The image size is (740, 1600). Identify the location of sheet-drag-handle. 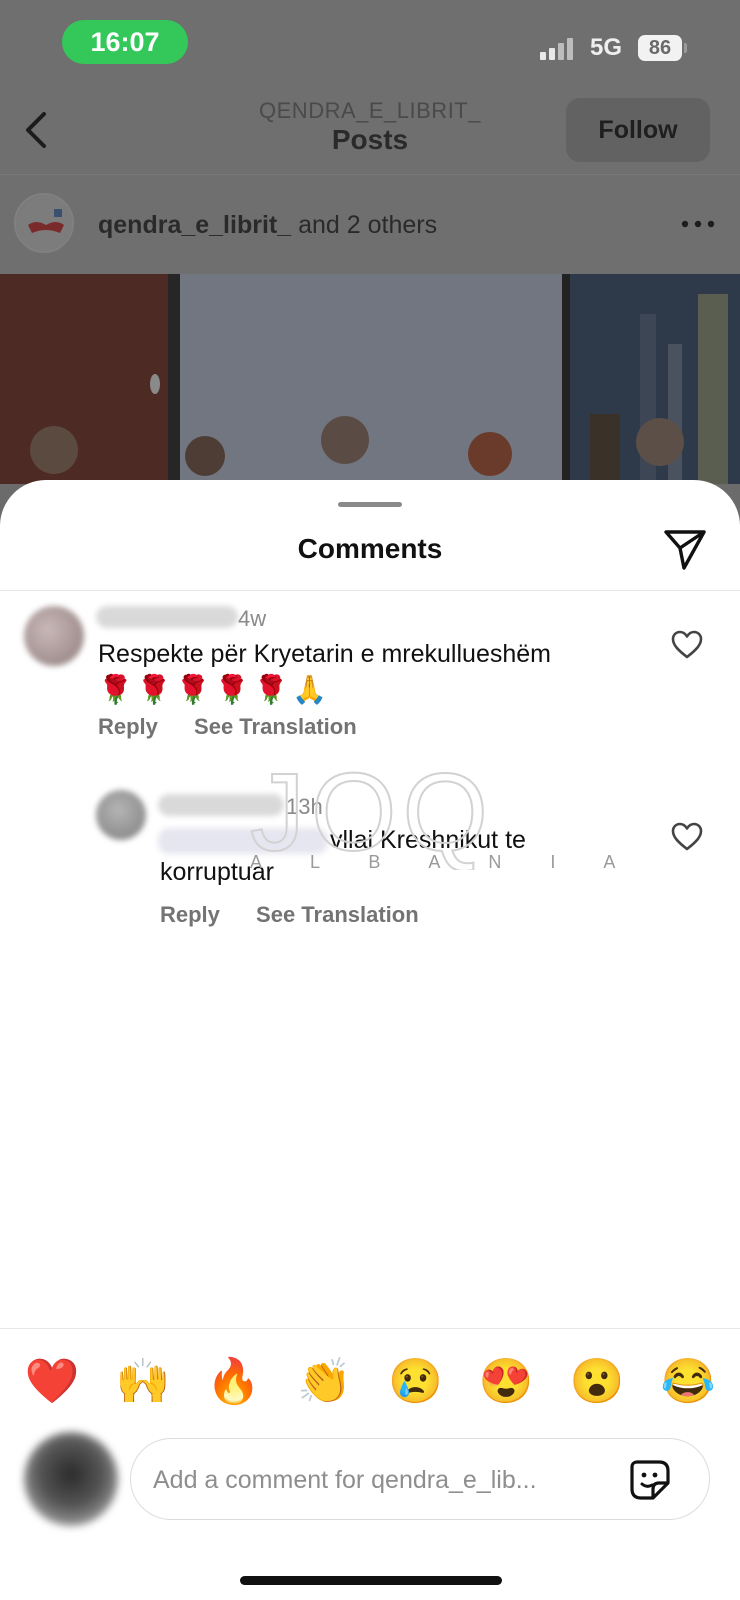
(370, 504).